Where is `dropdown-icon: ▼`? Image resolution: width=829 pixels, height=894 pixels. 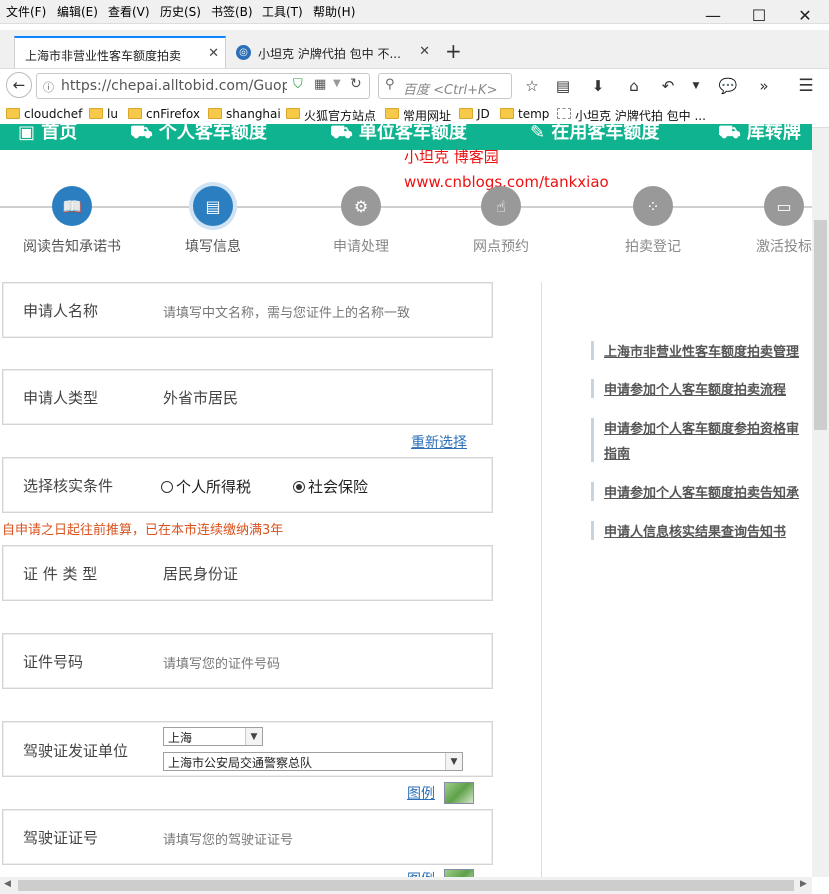
dropdown-icon: ▼ is located at coordinates (337, 83).